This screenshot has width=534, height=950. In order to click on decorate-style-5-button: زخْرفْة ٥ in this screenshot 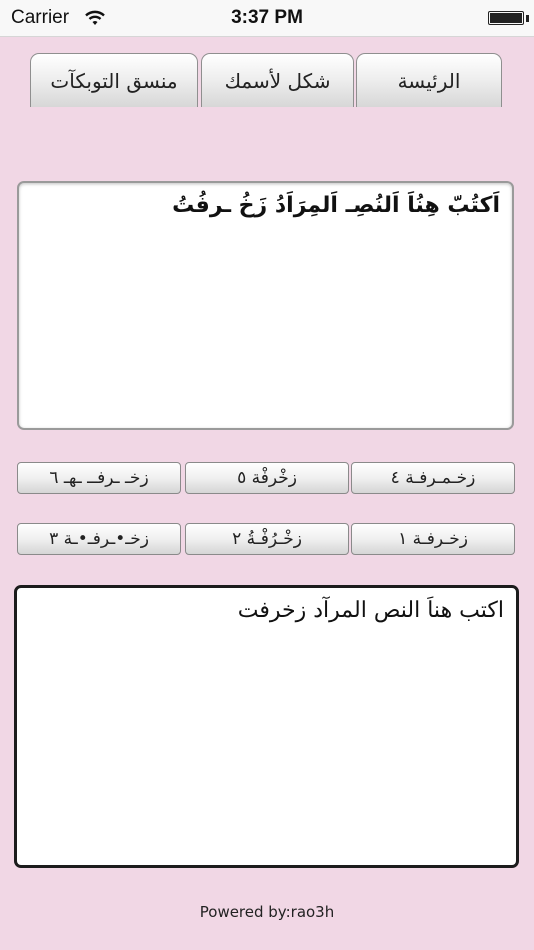, I will do `click(267, 478)`.